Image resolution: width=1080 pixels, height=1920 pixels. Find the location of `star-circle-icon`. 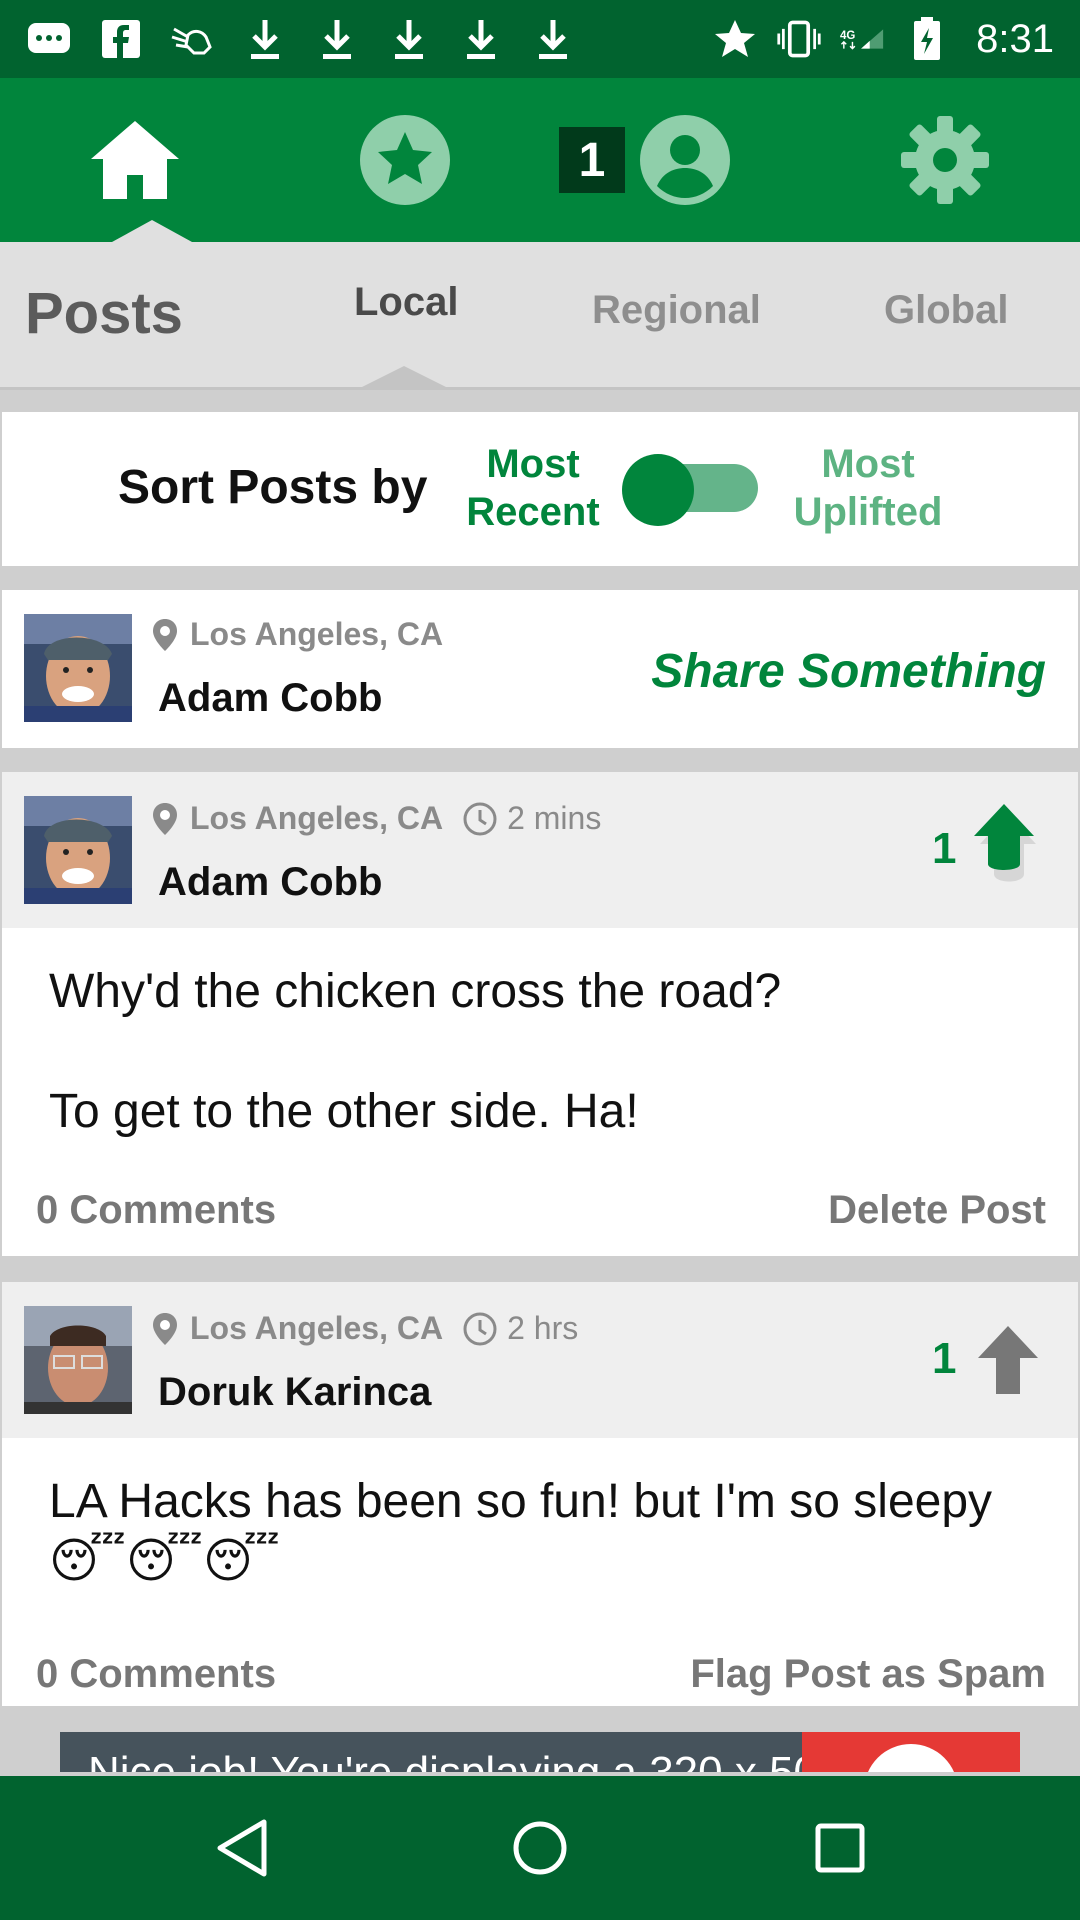

star-circle-icon is located at coordinates (405, 160).